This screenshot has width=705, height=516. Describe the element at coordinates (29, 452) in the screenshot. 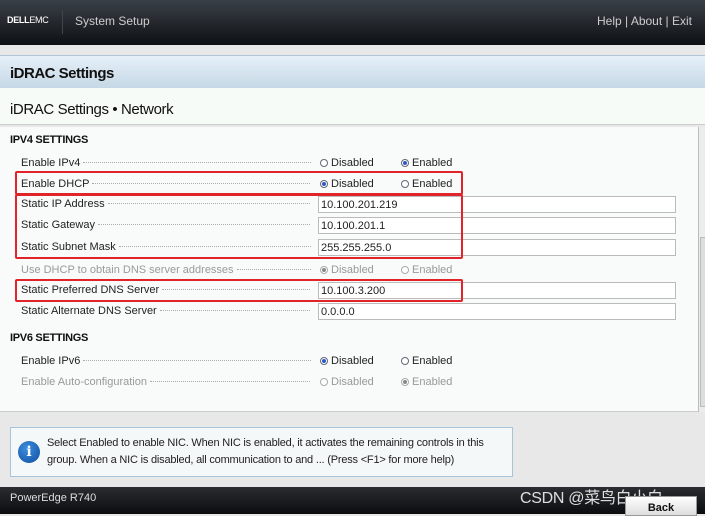

I see `info-icon: i` at that location.